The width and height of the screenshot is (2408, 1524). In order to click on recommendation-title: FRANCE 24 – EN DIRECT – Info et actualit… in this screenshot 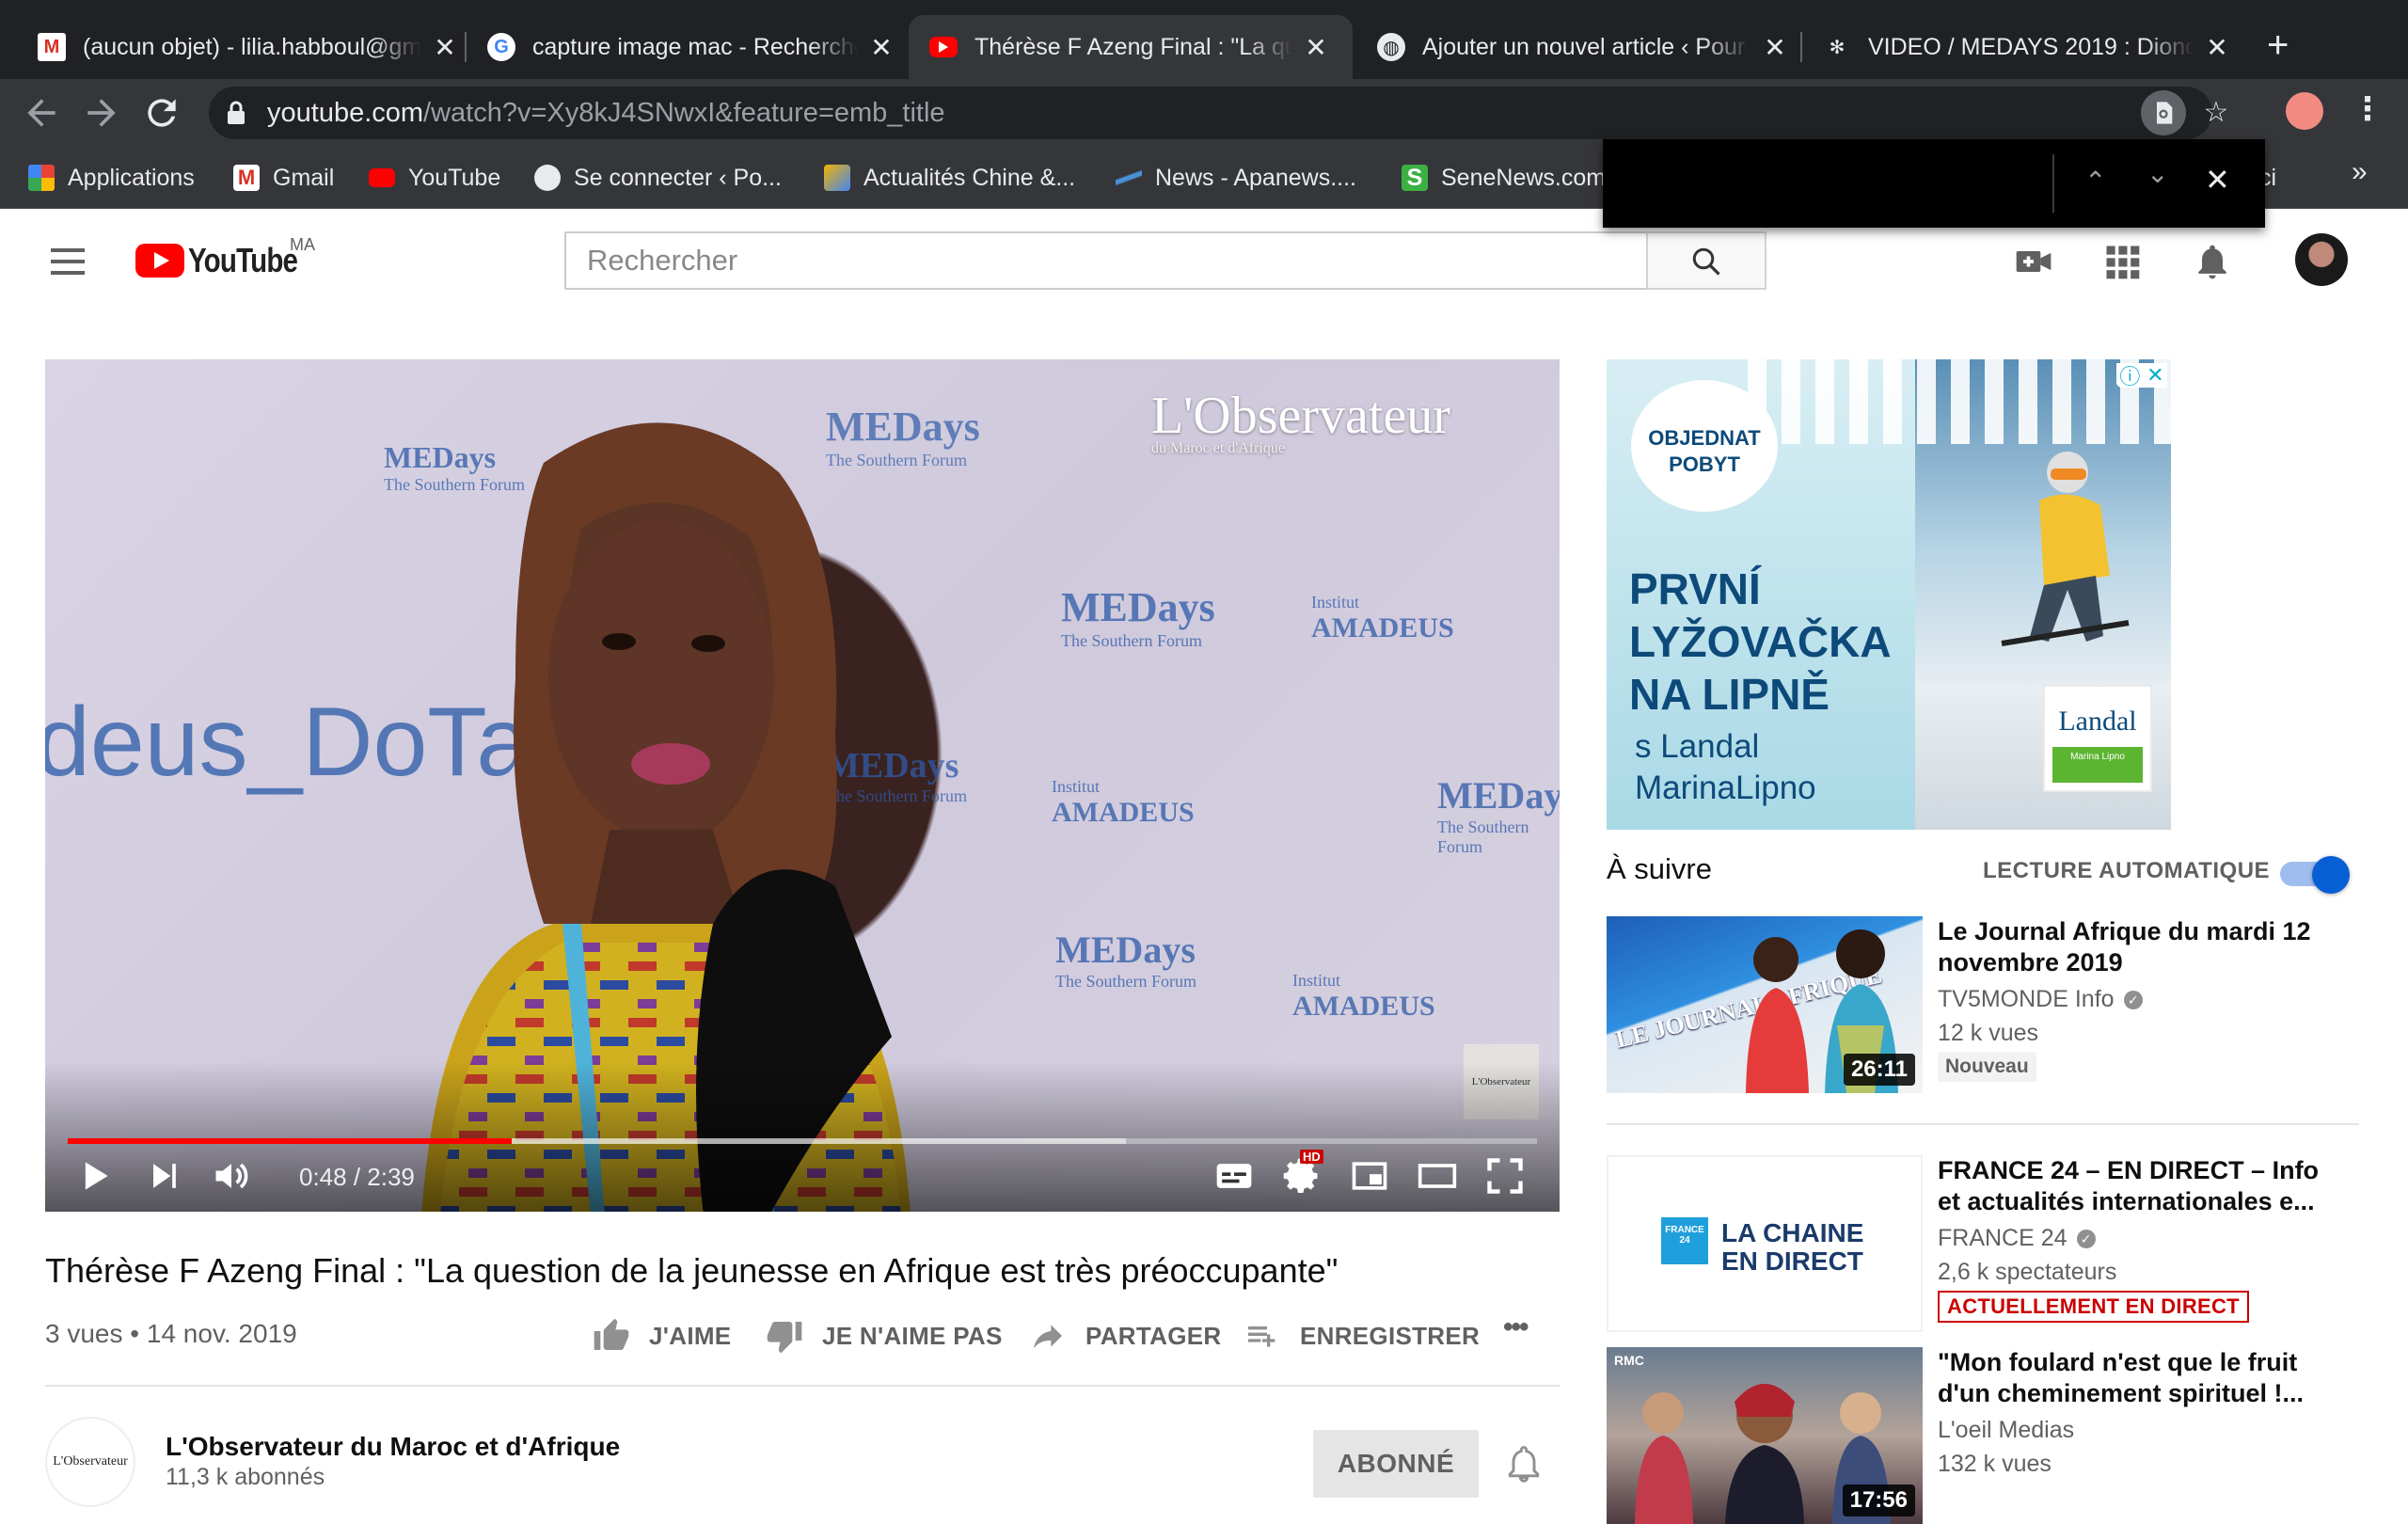, I will do `click(2140, 1186)`.